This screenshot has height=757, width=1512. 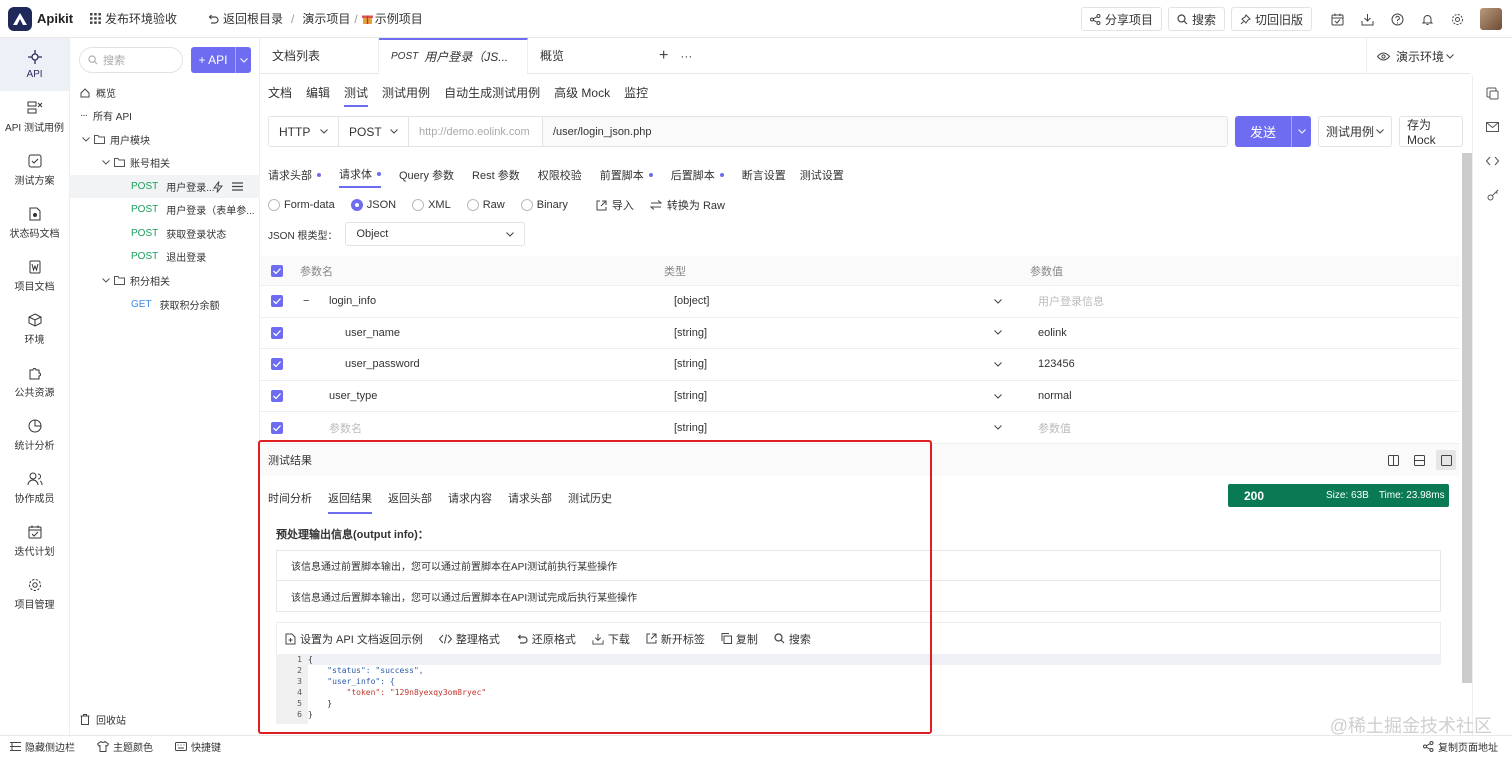 I want to click on ptab-test-settings: 测试设置, so click(x=822, y=177).